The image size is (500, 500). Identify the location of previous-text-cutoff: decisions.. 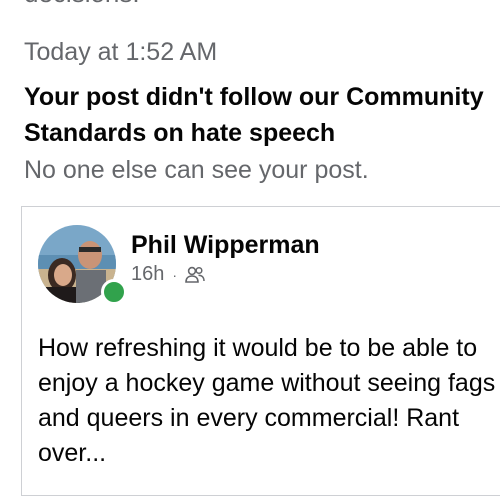
(82, 4).